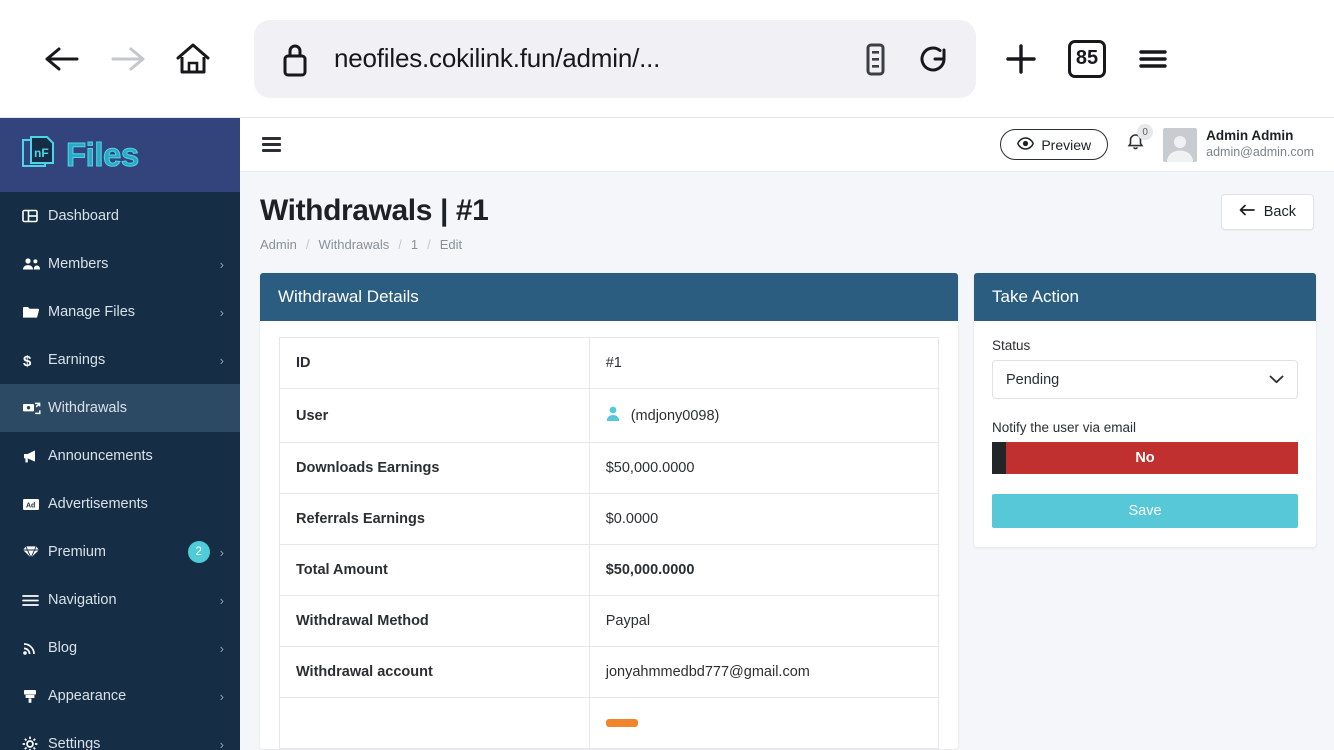 The height and width of the screenshot is (750, 1334). Describe the element at coordinates (87, 696) in the screenshot. I see `sidebar-item-label: Appearance` at that location.